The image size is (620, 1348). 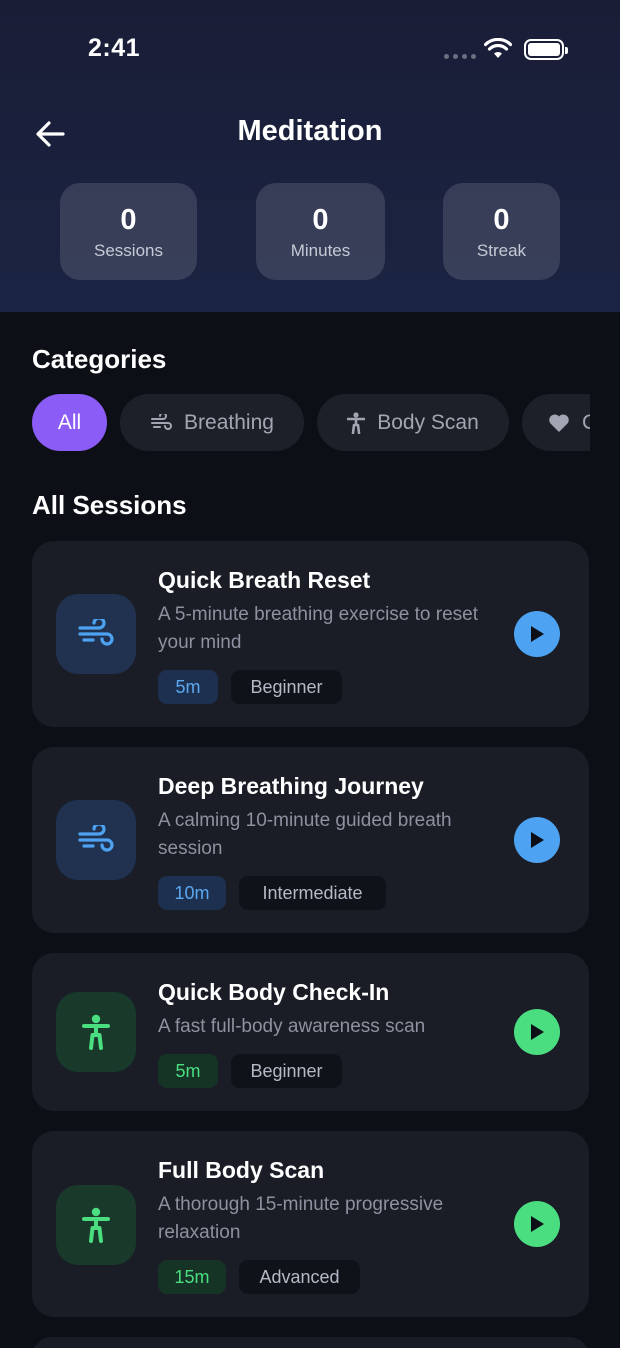 What do you see at coordinates (546, 49) in the screenshot?
I see `battery-icon` at bounding box center [546, 49].